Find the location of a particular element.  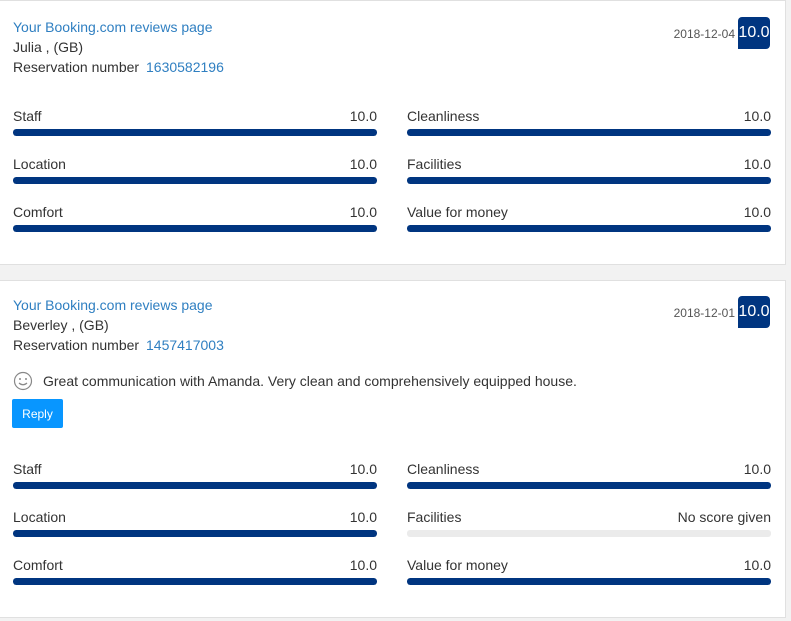

guest-name: Julia , (GB) is located at coordinates (48, 47).